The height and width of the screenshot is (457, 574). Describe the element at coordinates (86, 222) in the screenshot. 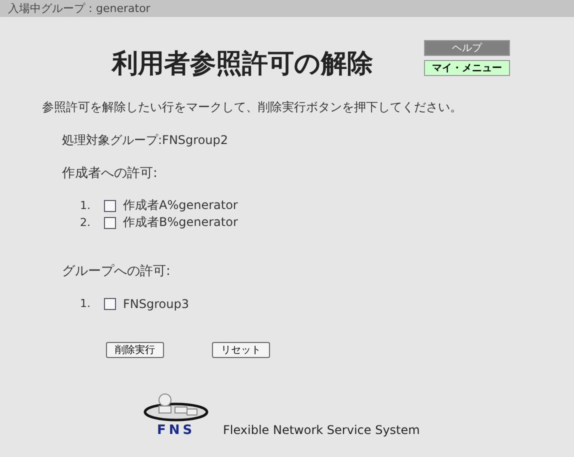

I see `item-number: 2.` at that location.